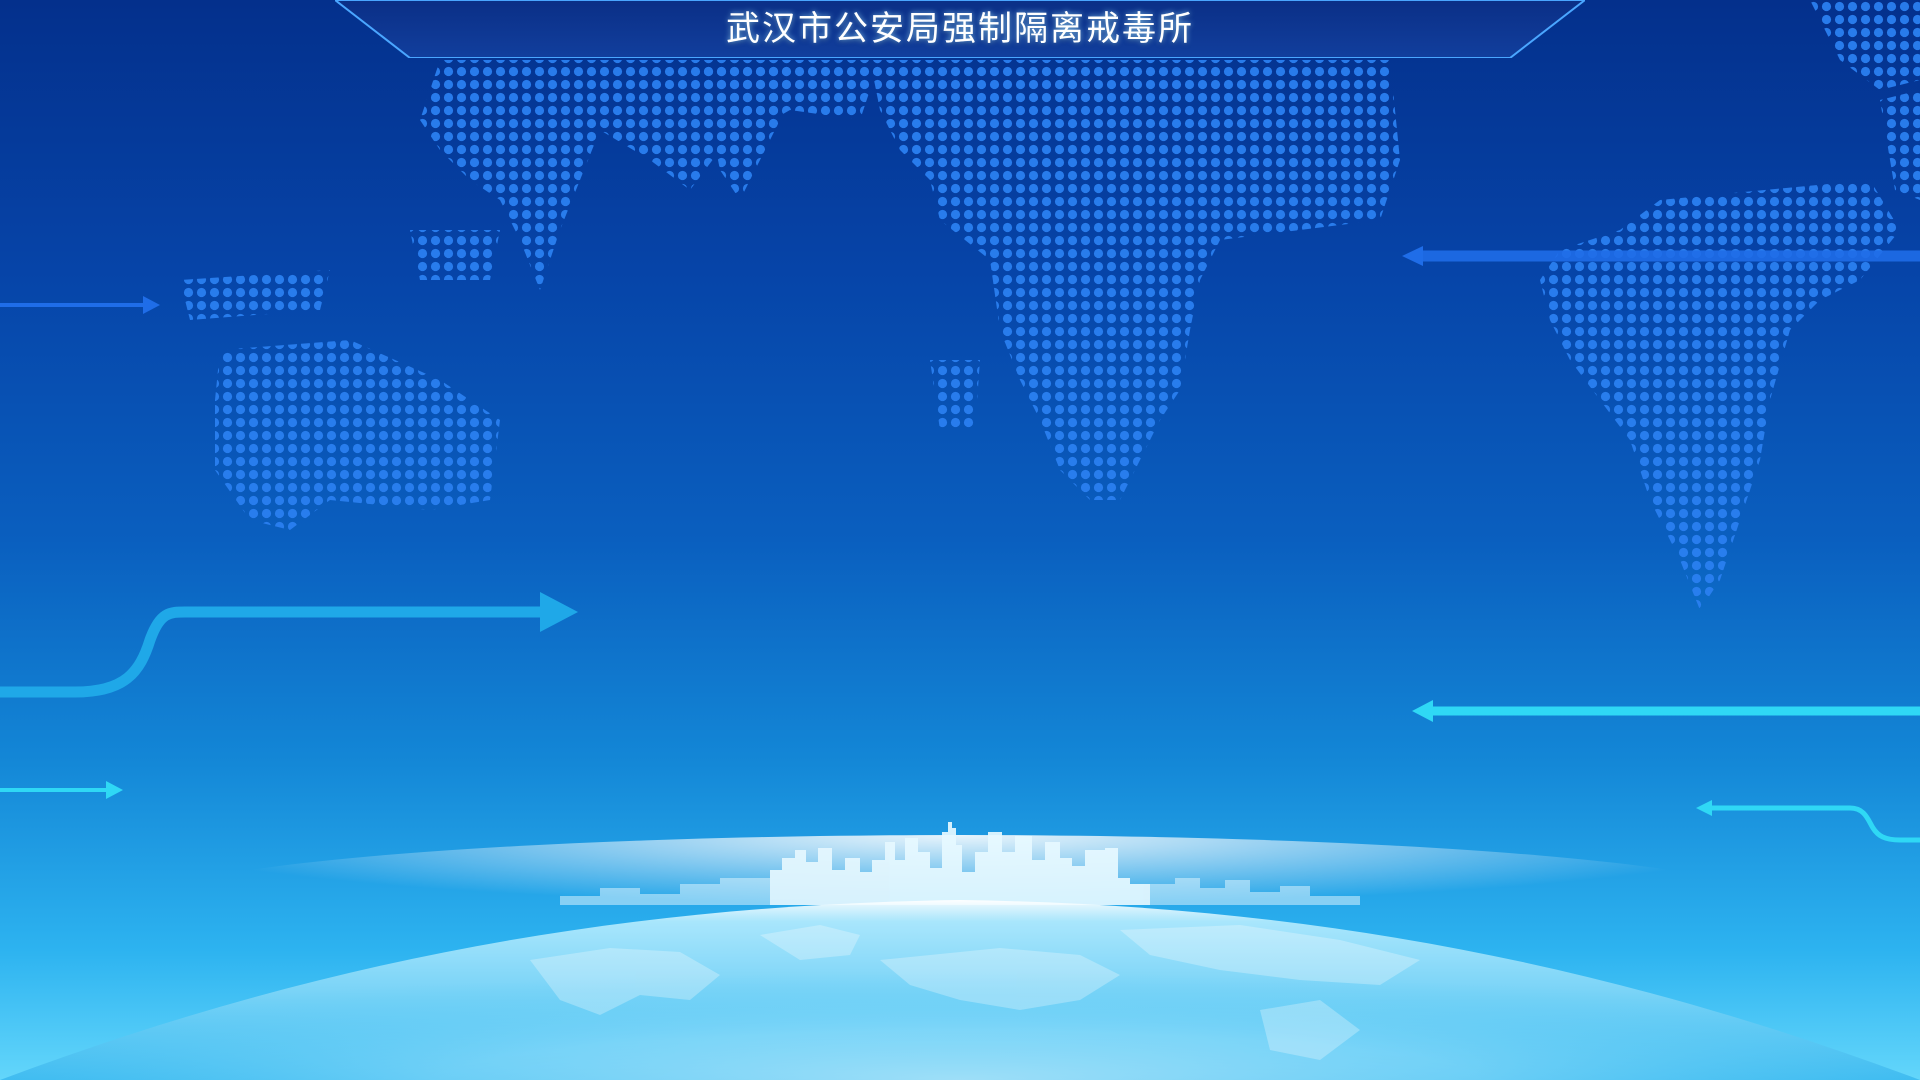 The image size is (1920, 1080). I want to click on page-title: 武汉市公安局强制隔离戒毒所, so click(960, 29).